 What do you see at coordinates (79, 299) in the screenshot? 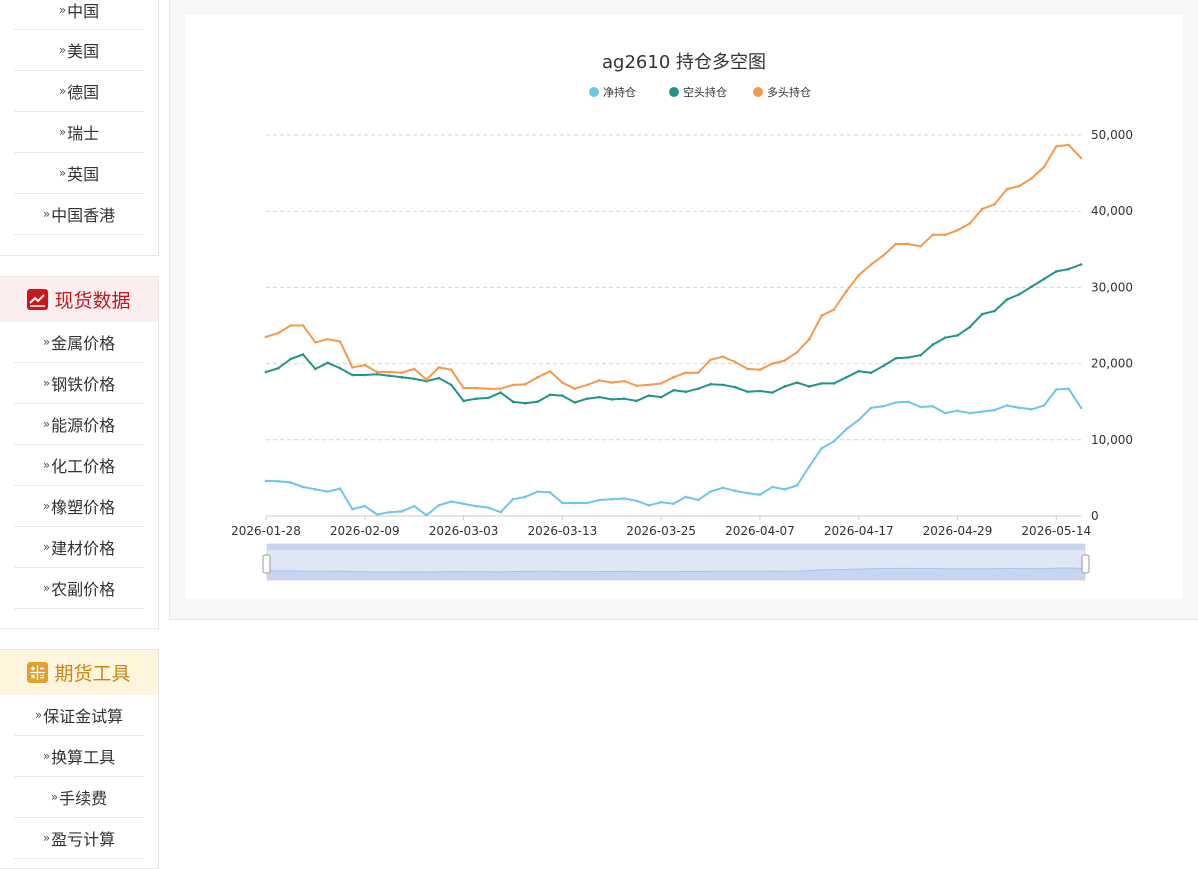
I see `spot-data-header: 现货数据` at bounding box center [79, 299].